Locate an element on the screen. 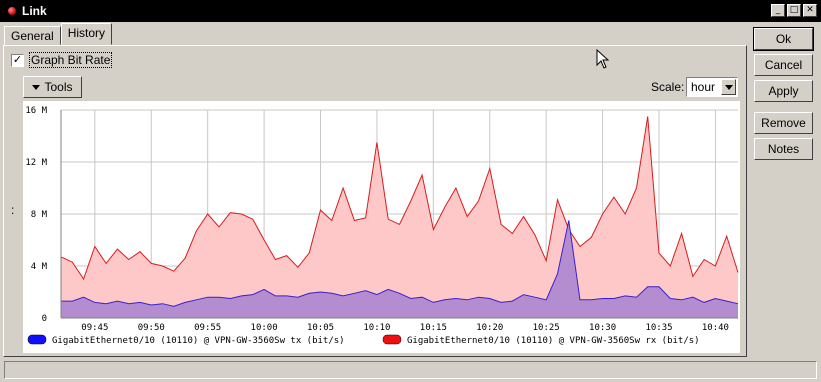 The image size is (821, 382). x-tick-label: 10:20 is located at coordinates (489, 328).